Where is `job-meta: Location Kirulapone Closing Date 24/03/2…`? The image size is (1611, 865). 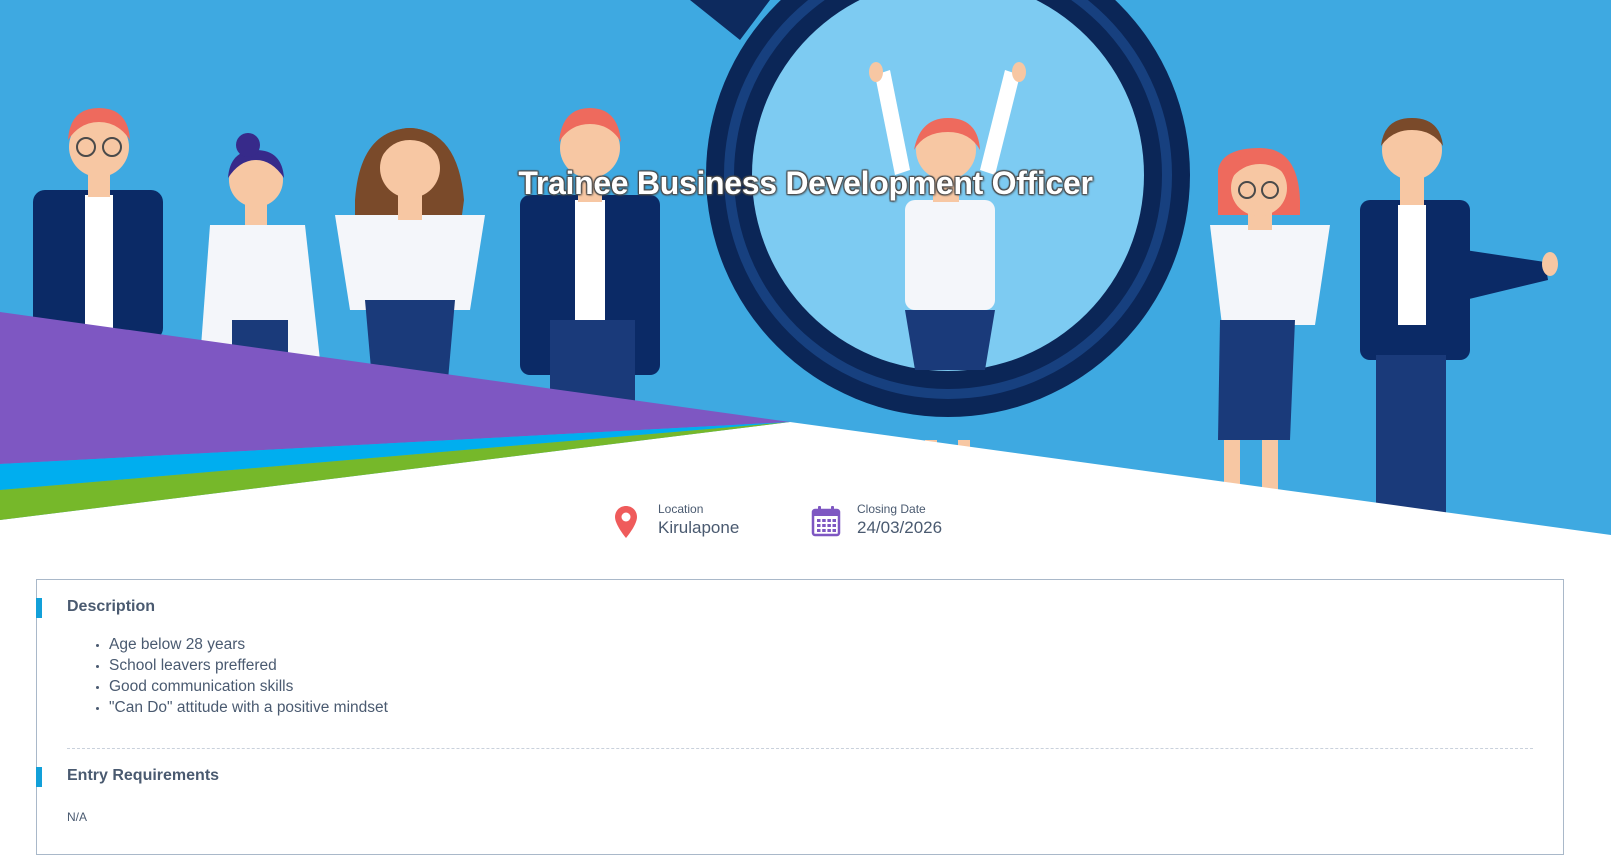 job-meta: Location Kirulapone Closing Date 24/03/2… is located at coordinates (805, 525).